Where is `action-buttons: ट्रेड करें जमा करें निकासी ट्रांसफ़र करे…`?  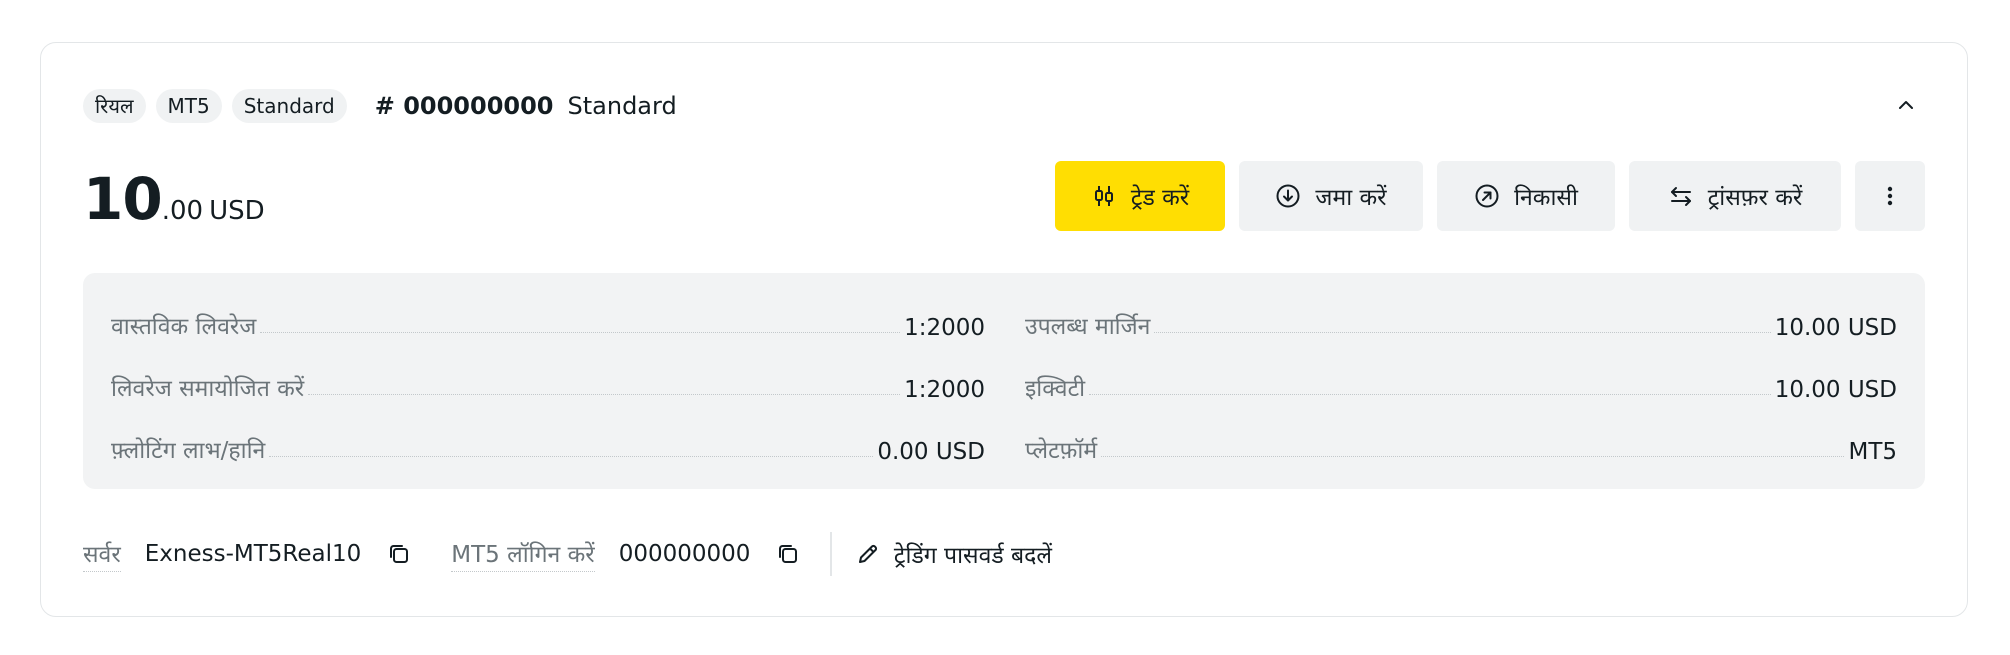
action-buttons: ट्रेड करें जमा करें निकासी ट्रांसफ़र करे… is located at coordinates (1483, 196).